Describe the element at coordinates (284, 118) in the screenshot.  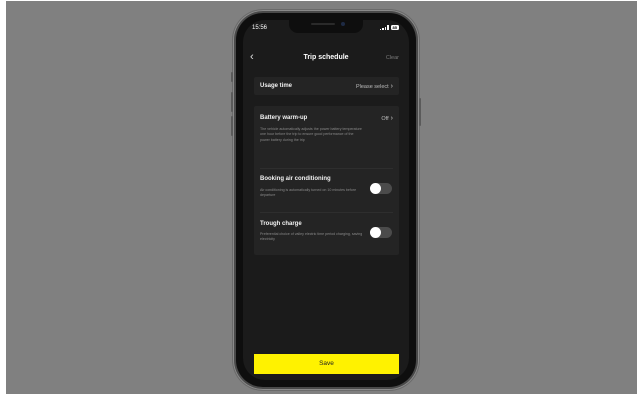
I see `battery-warmup-label: Battery warm-up` at that location.